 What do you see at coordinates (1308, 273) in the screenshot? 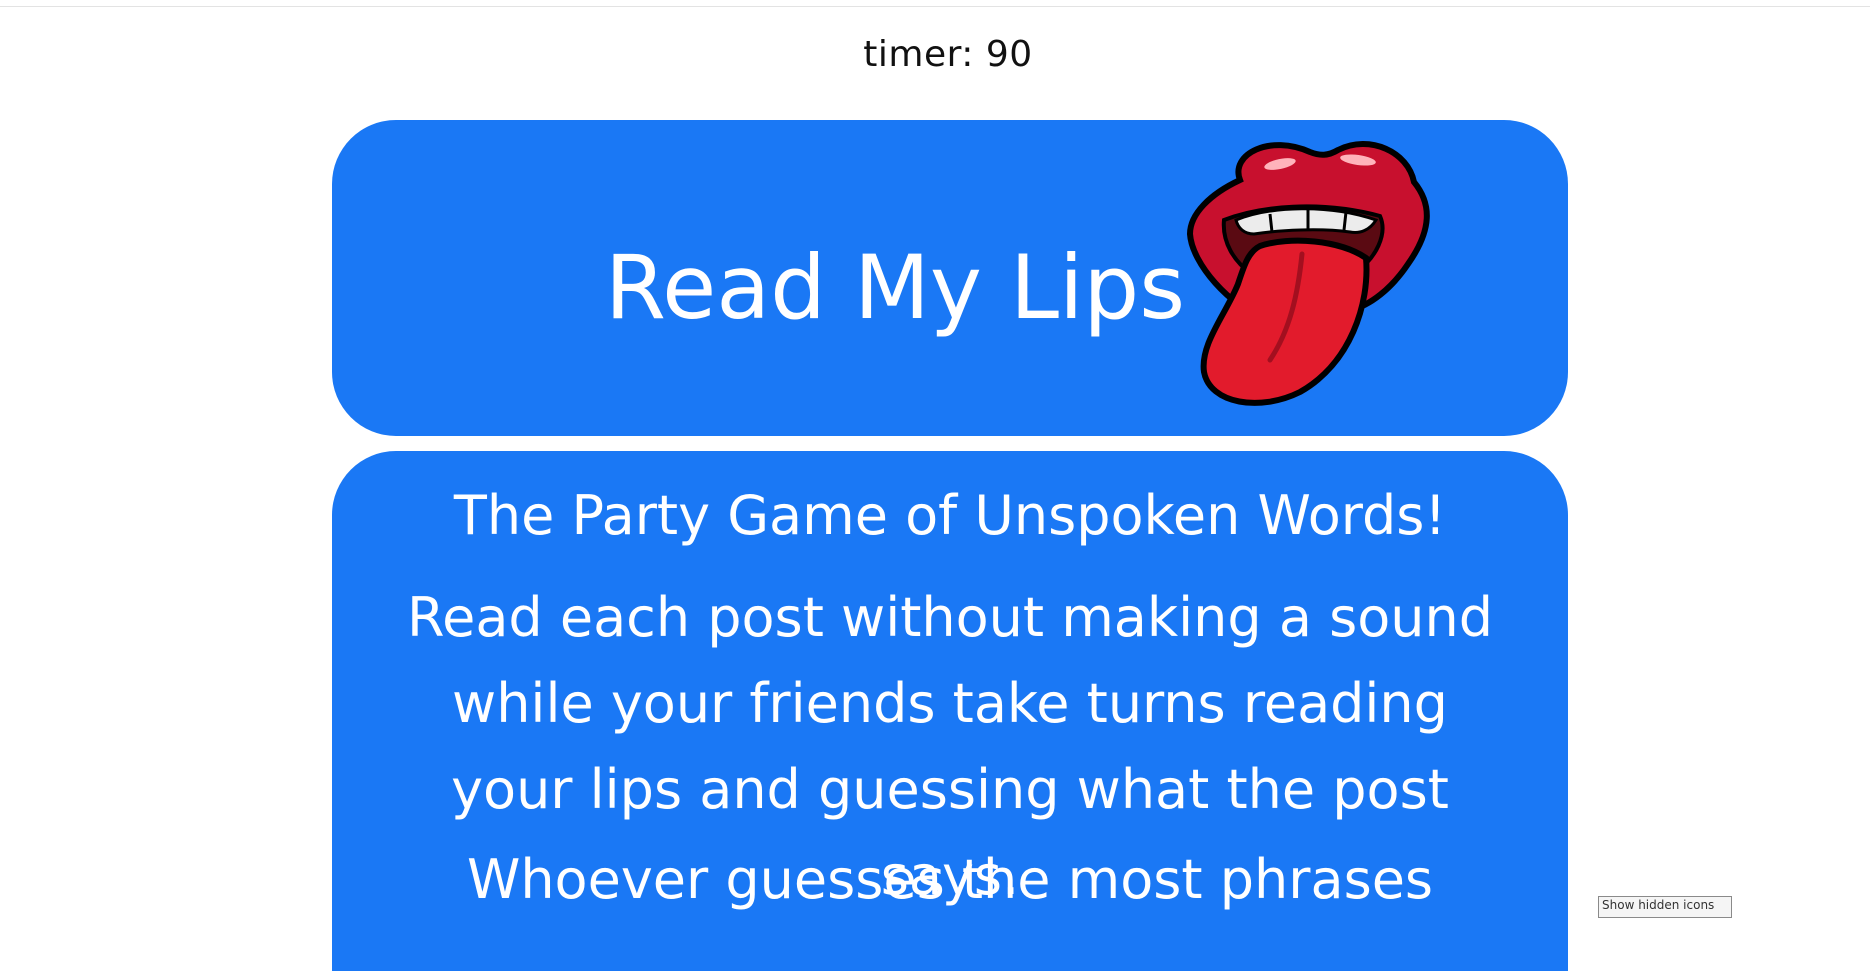
I see `lips-tongue-icon` at bounding box center [1308, 273].